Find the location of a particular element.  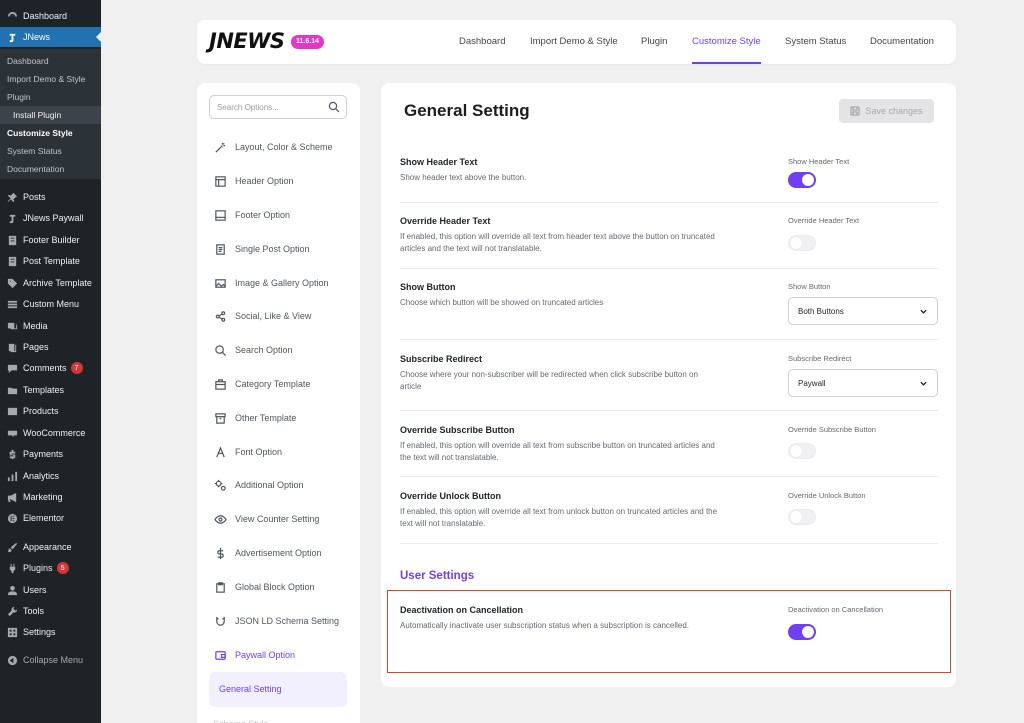

wp-menu-users: Users is located at coordinates (50, 590).